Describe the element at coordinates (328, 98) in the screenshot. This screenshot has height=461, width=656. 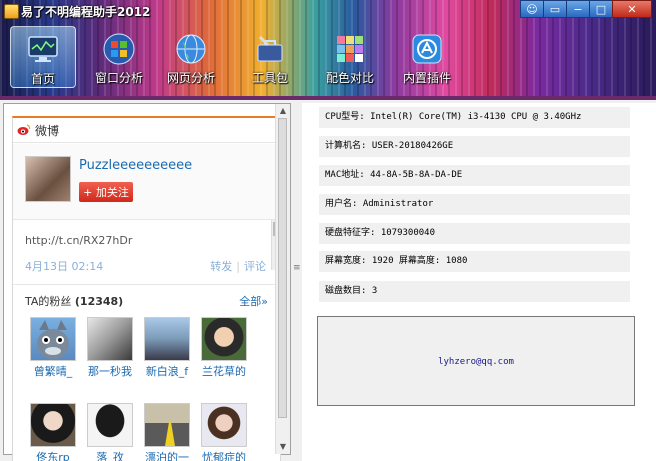
I see `header-divider` at that location.